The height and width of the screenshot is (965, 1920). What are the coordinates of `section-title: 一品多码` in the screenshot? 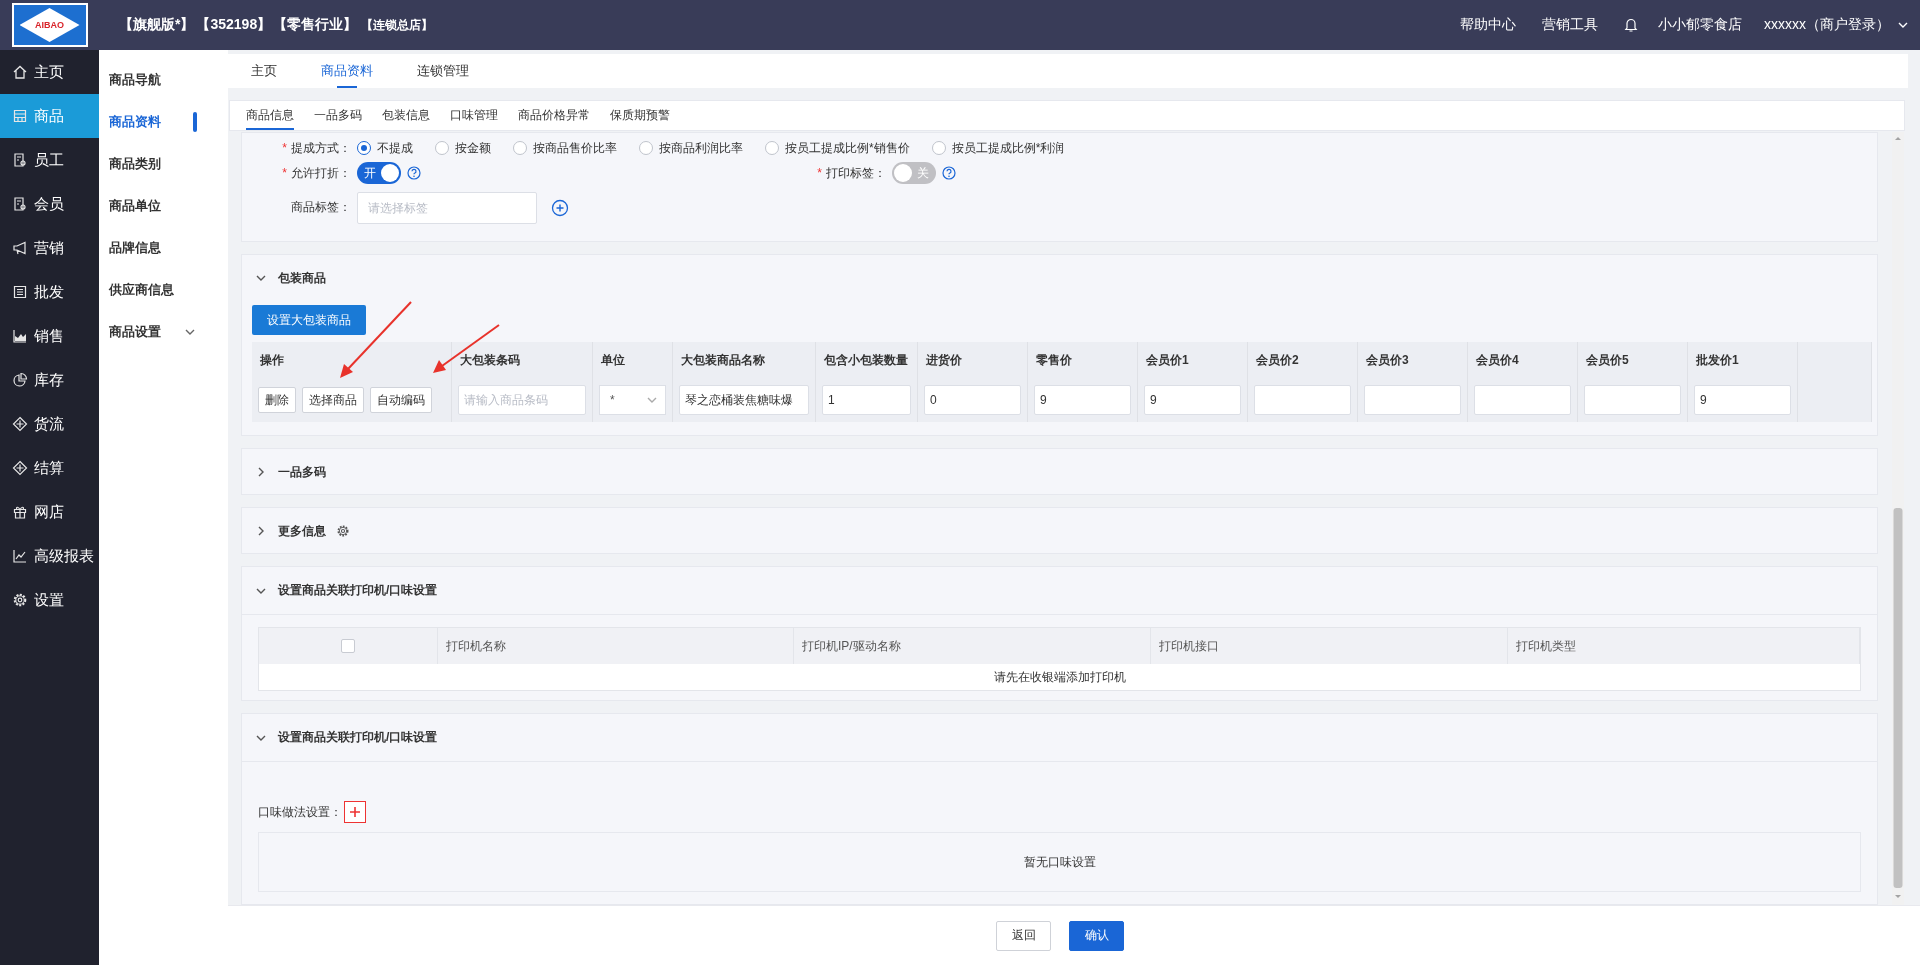 It's located at (302, 472).